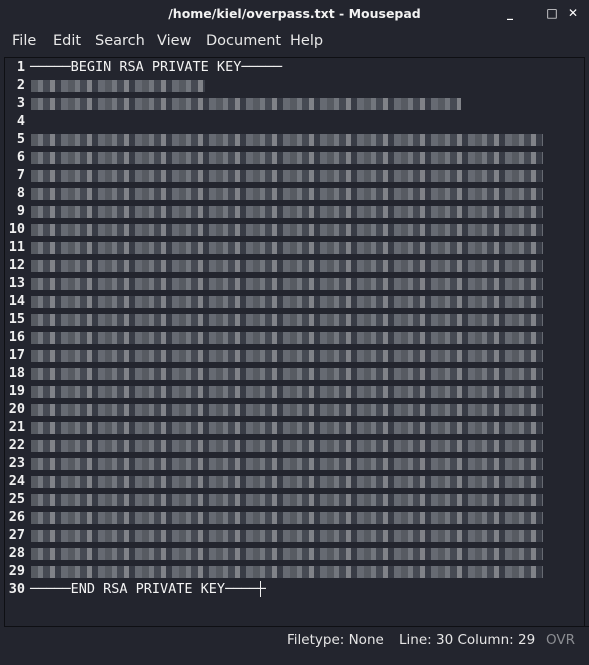 This screenshot has width=589, height=665. I want to click on editor-line: 28, so click(292, 554).